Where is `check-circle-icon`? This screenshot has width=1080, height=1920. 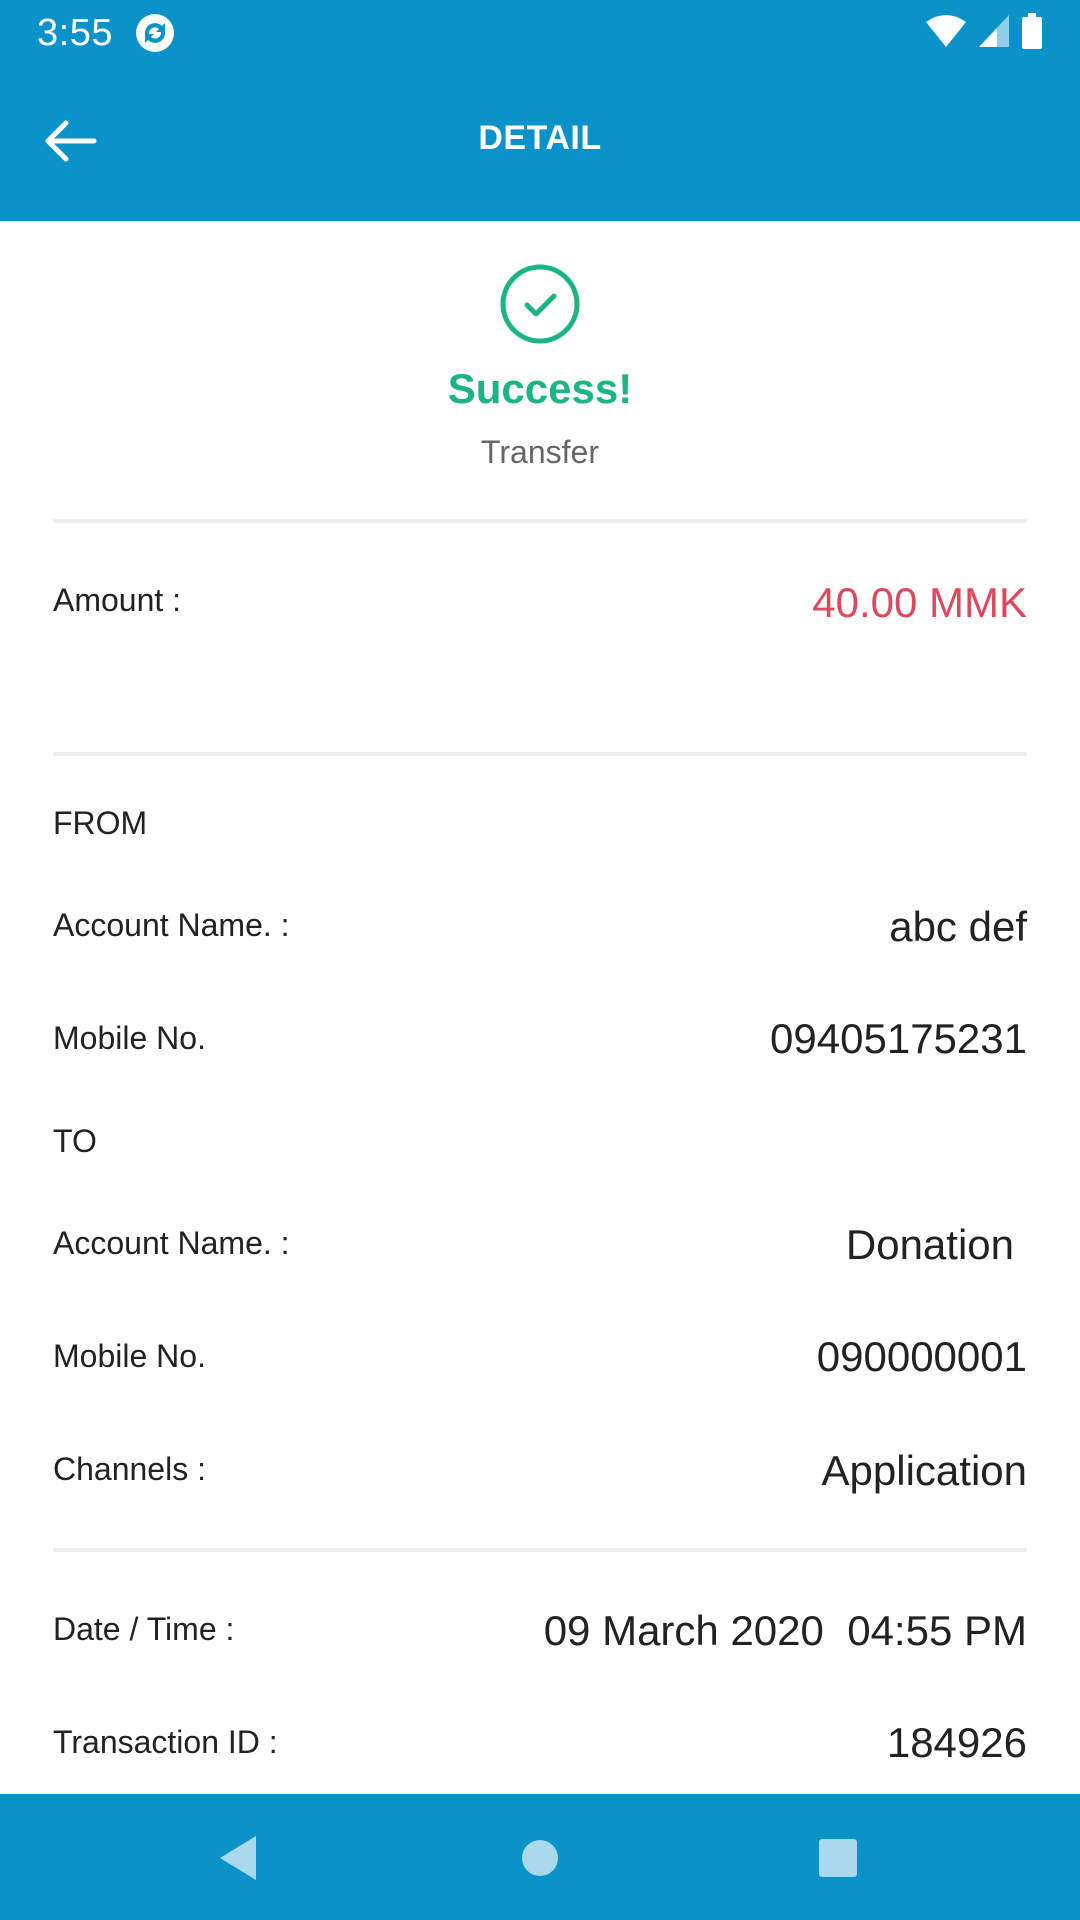
check-circle-icon is located at coordinates (540, 304).